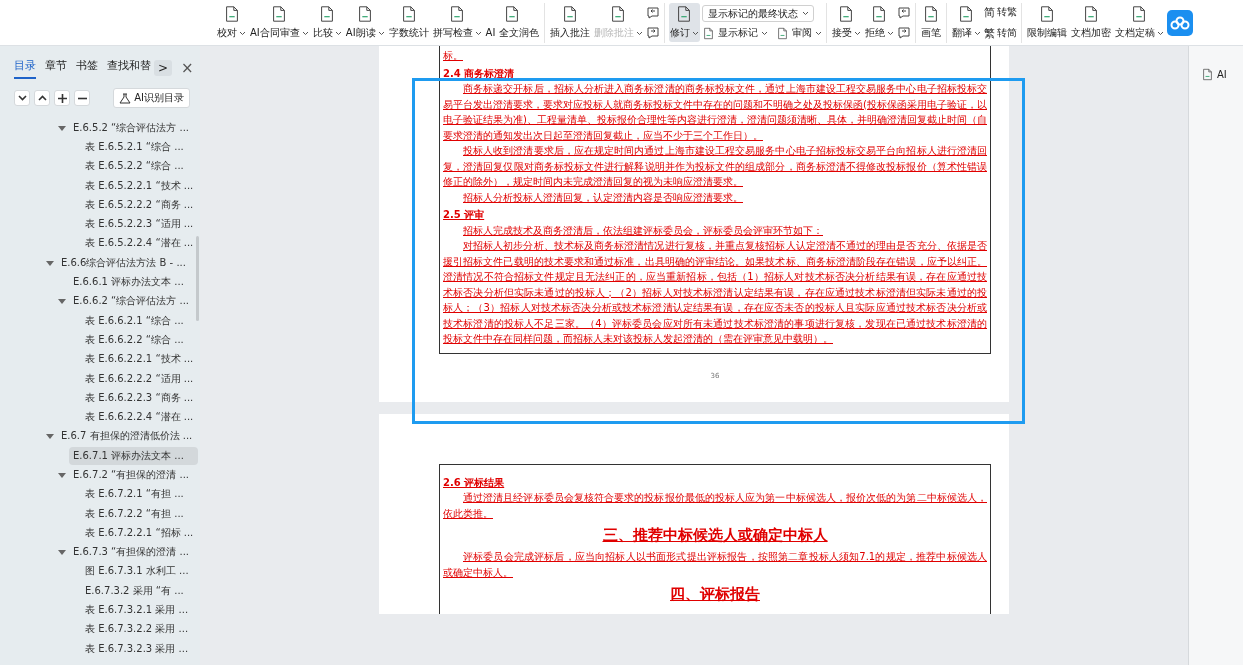 This screenshot has height=665, width=1243. What do you see at coordinates (1179, 22) in the screenshot?
I see `cloud-button` at bounding box center [1179, 22].